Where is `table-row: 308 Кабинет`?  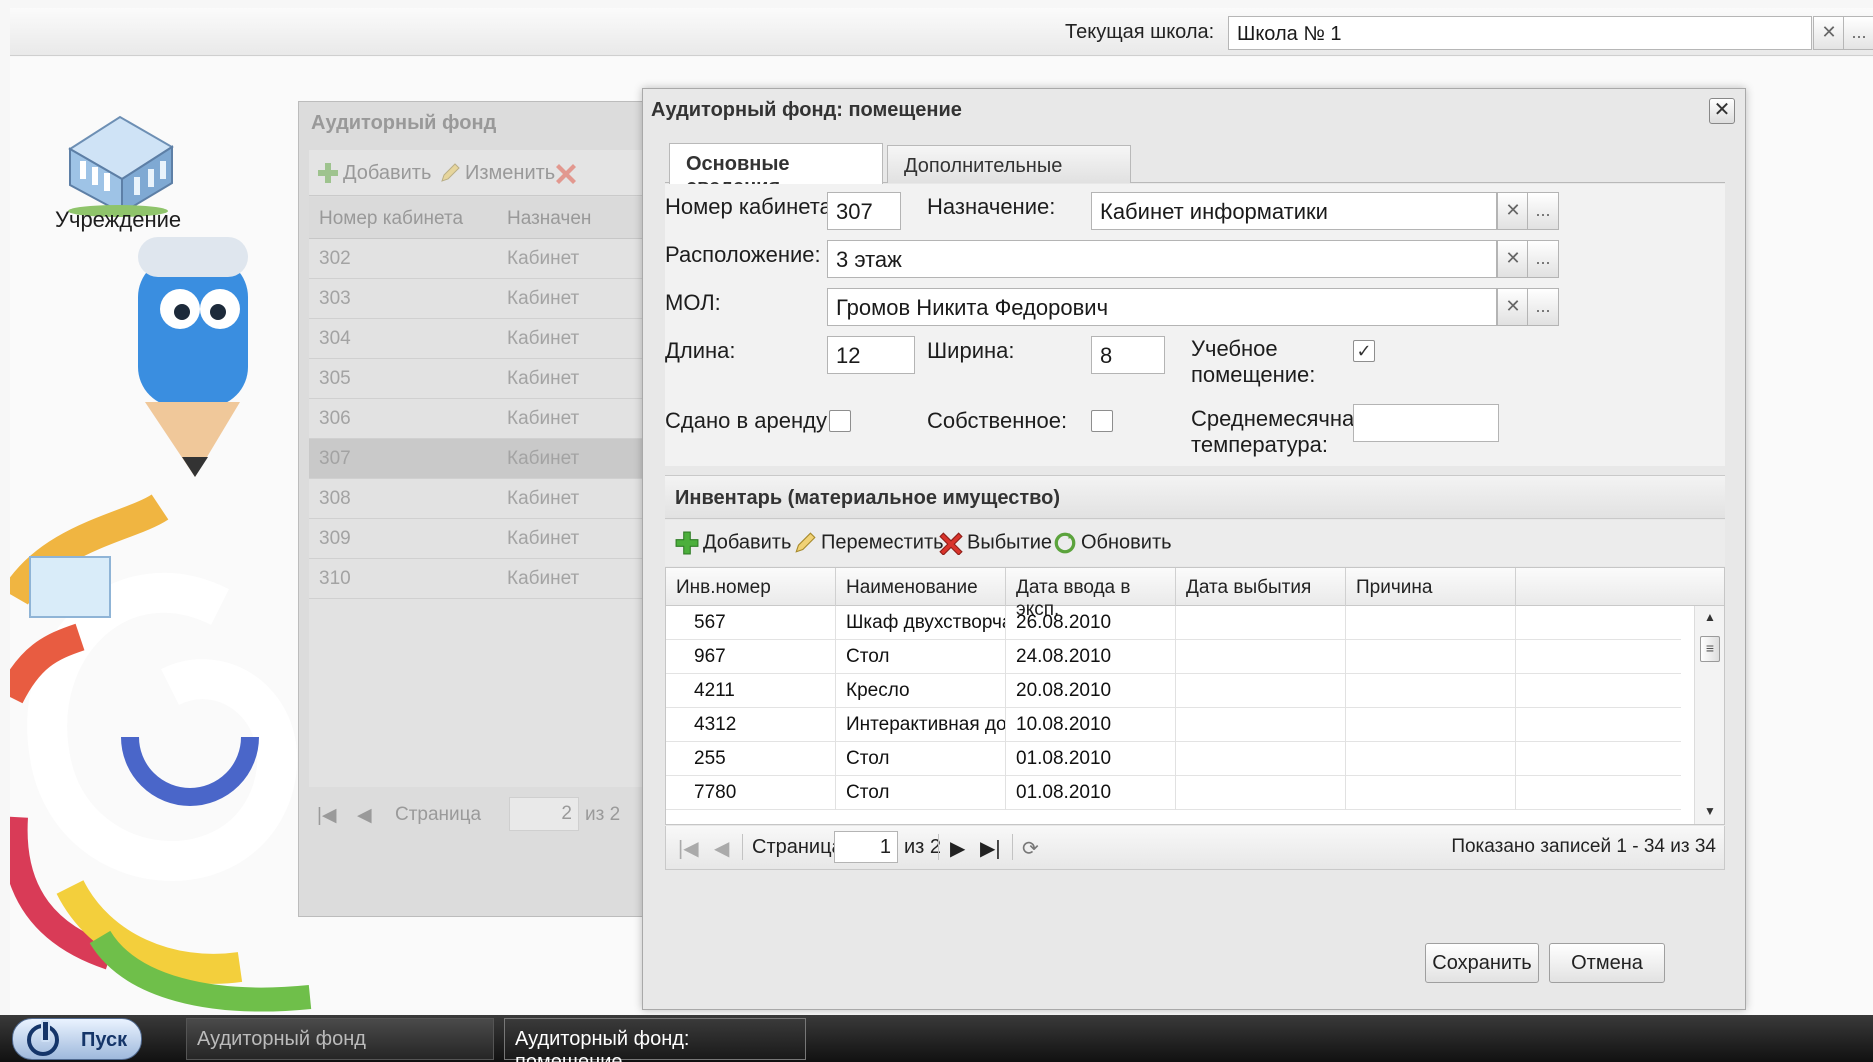
table-row: 308 Кабинет is located at coordinates (479, 499).